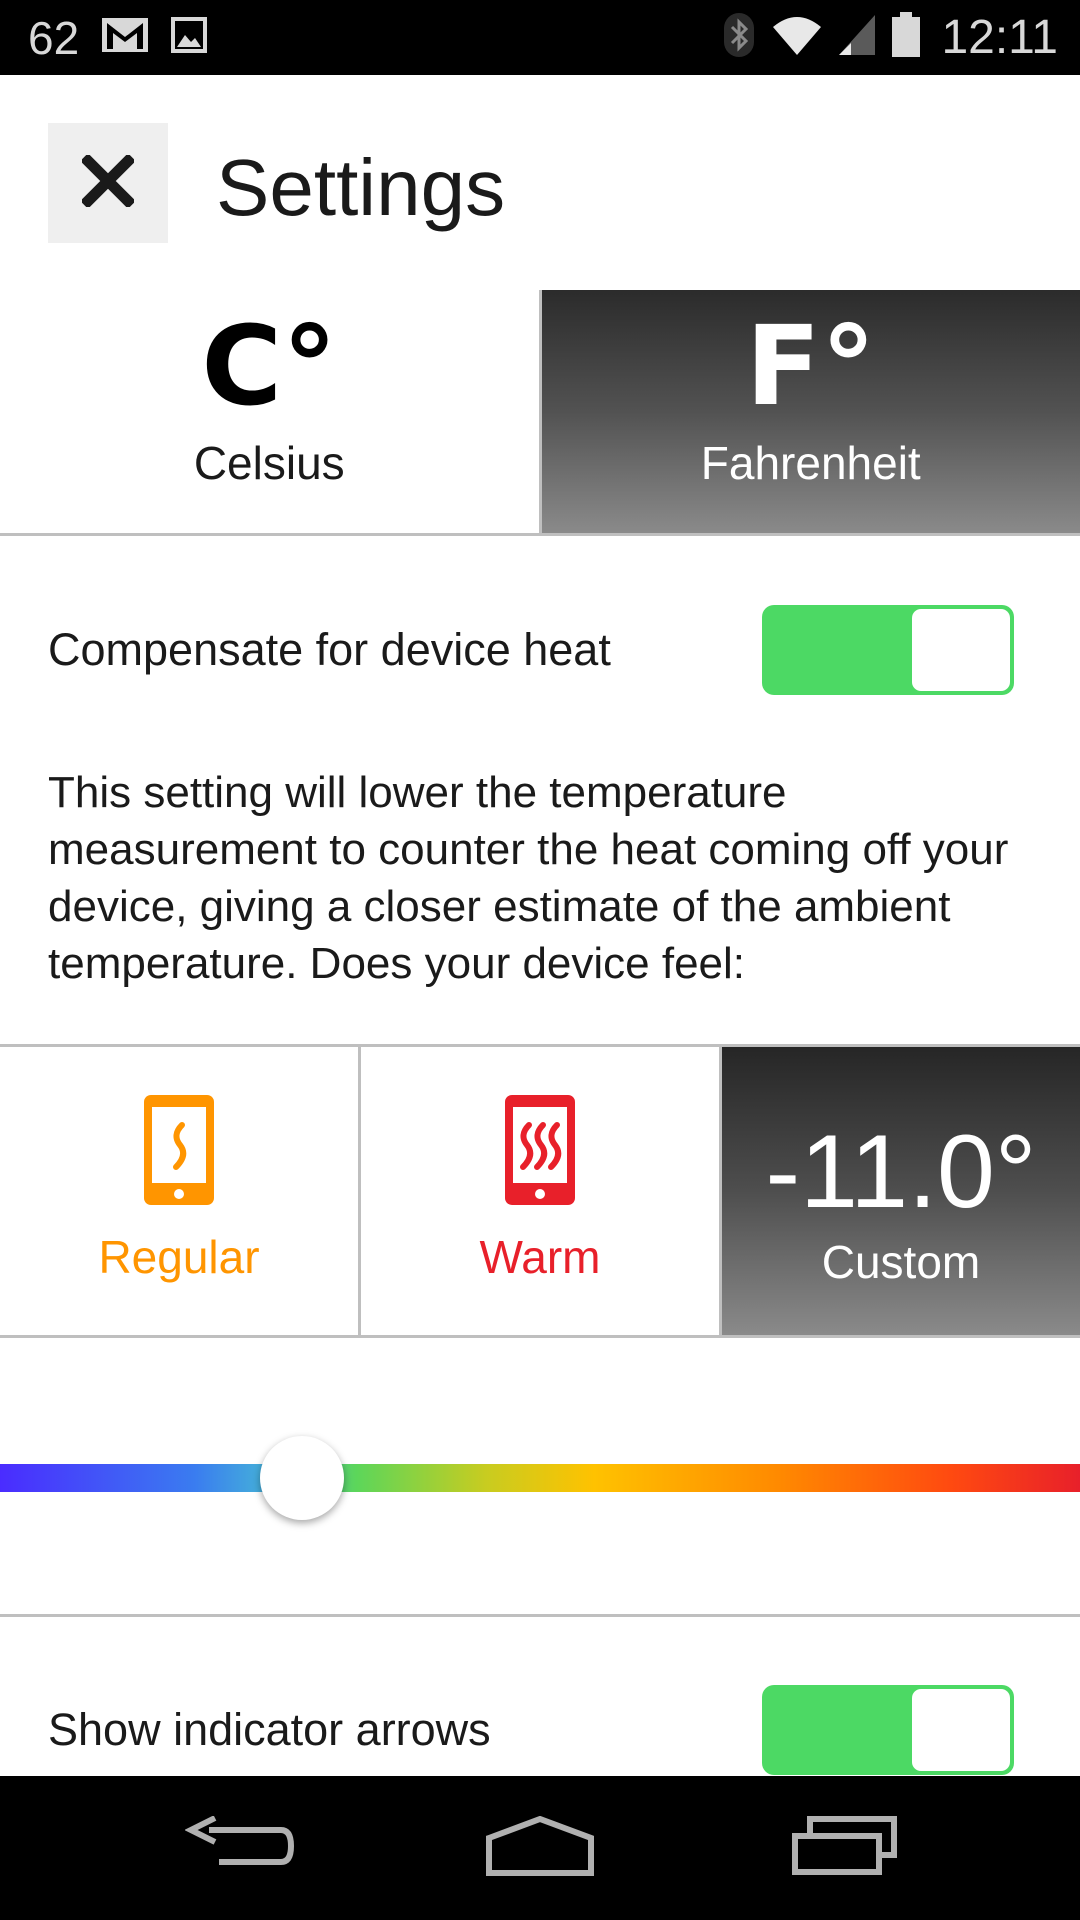  I want to click on wifi-icon, so click(797, 37).